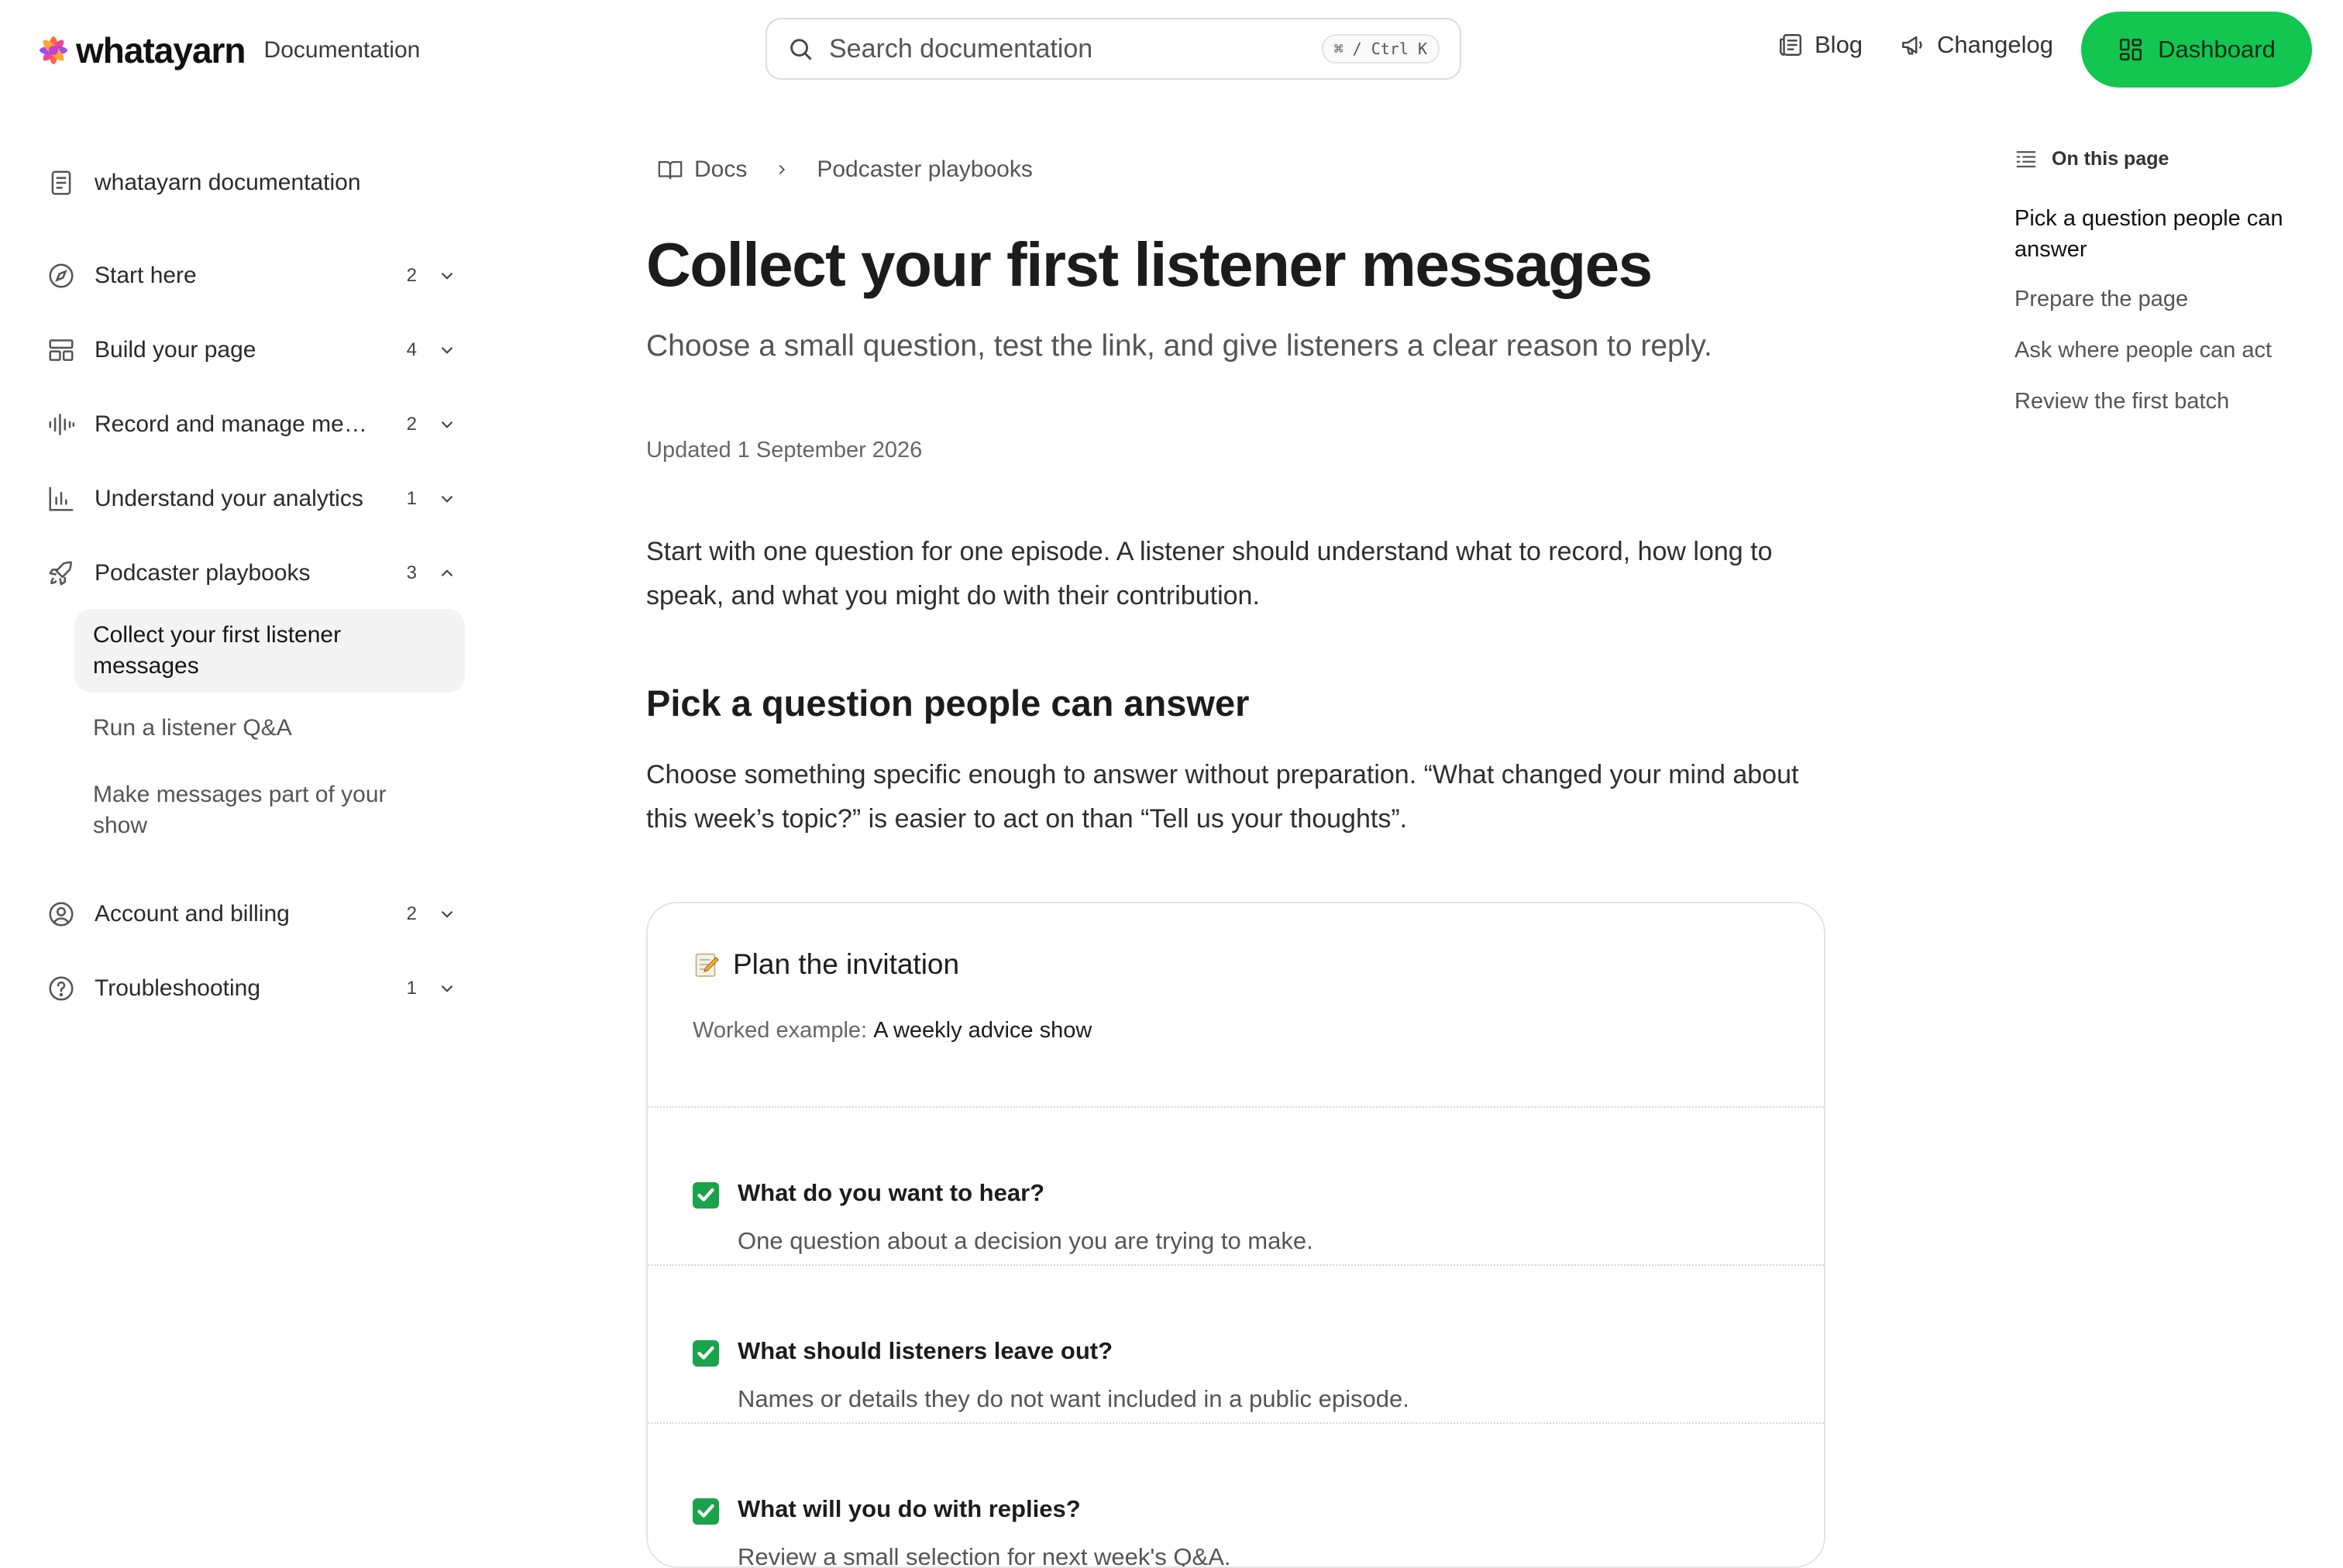 Image resolution: width=2343 pixels, height=1568 pixels. I want to click on layout-icon, so click(61, 350).